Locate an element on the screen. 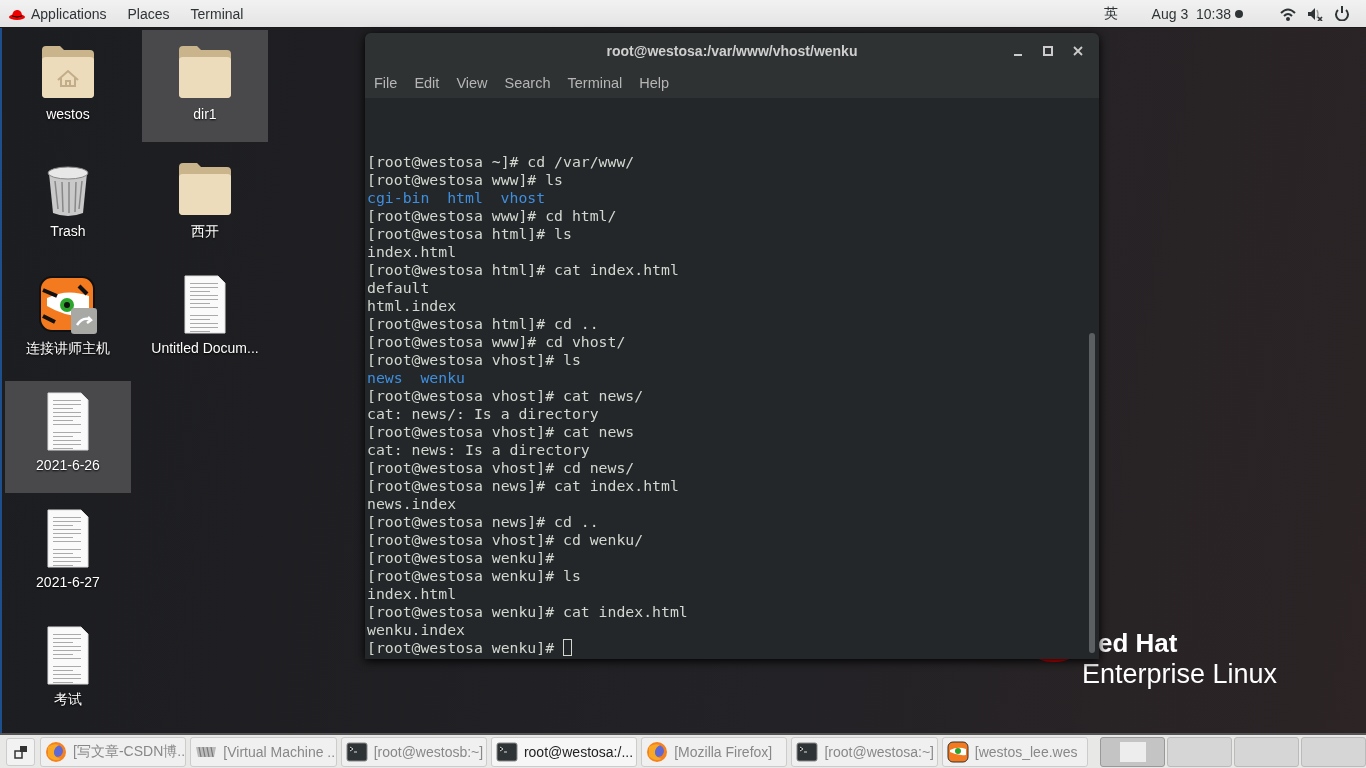 The height and width of the screenshot is (768, 1366). desktop-icon: dir1 is located at coordinates (205, 86).